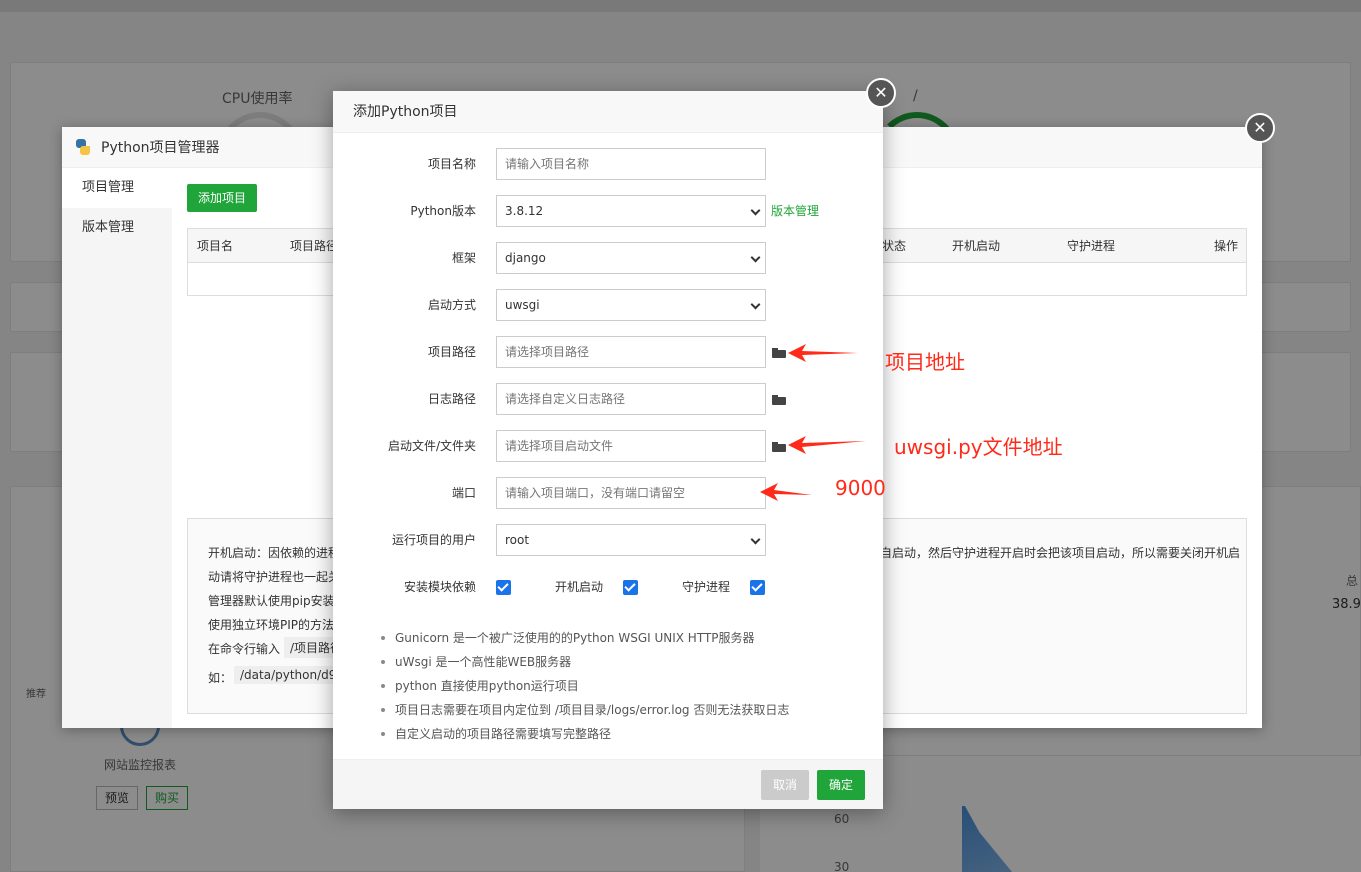 The height and width of the screenshot is (872, 1361). Describe the element at coordinates (631, 164) in the screenshot. I see `project-name-input` at that location.